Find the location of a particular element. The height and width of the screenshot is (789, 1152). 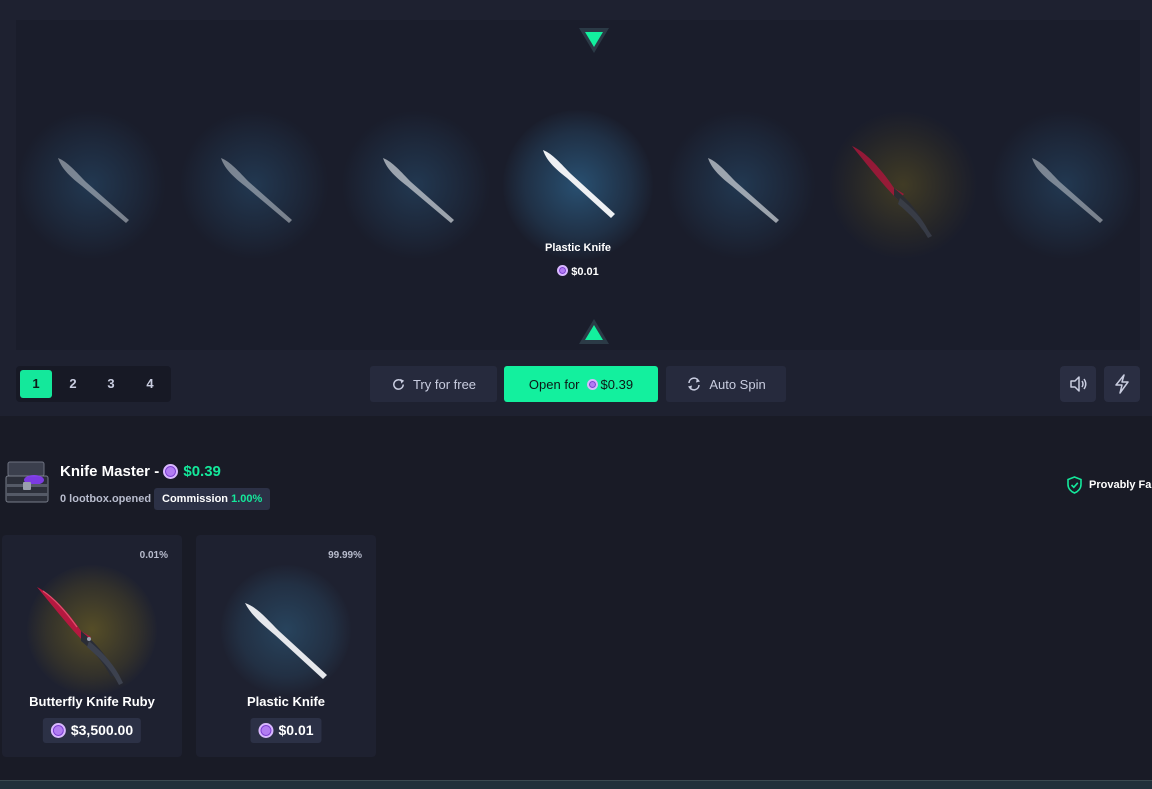

speaker-icon is located at coordinates (1078, 384).